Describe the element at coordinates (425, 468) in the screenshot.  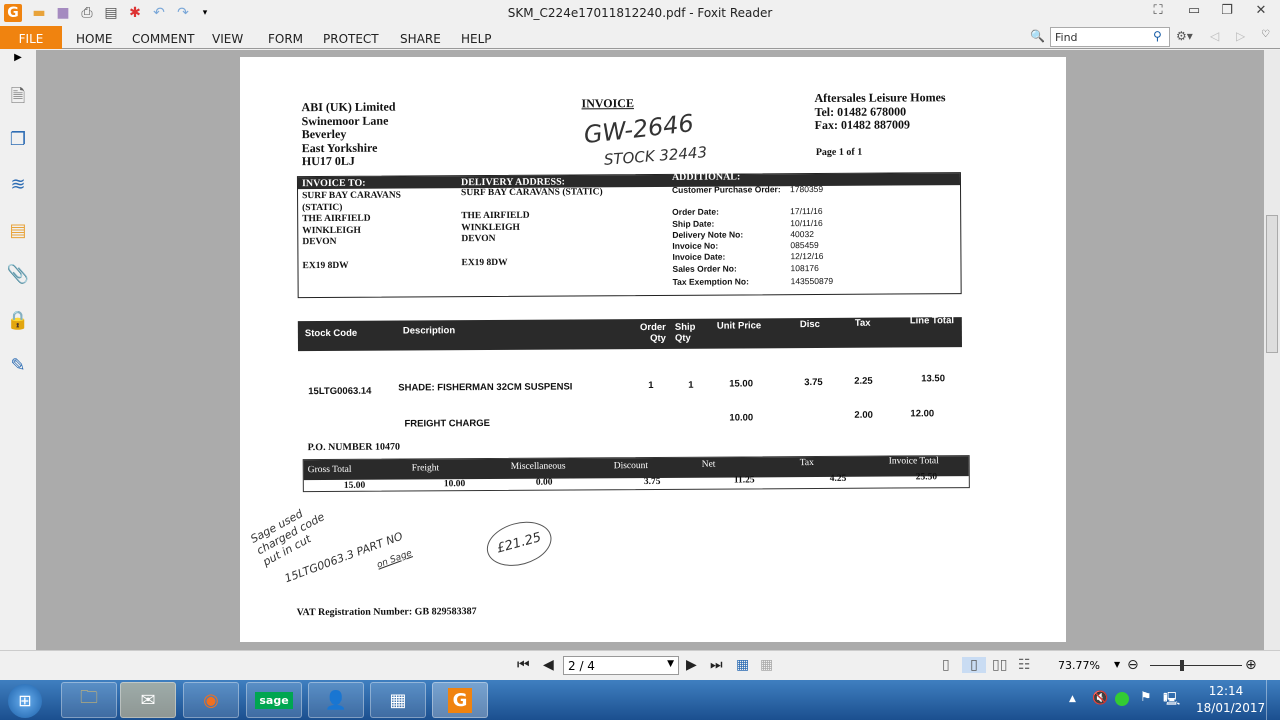
I see `totals-header: Freight` at that location.